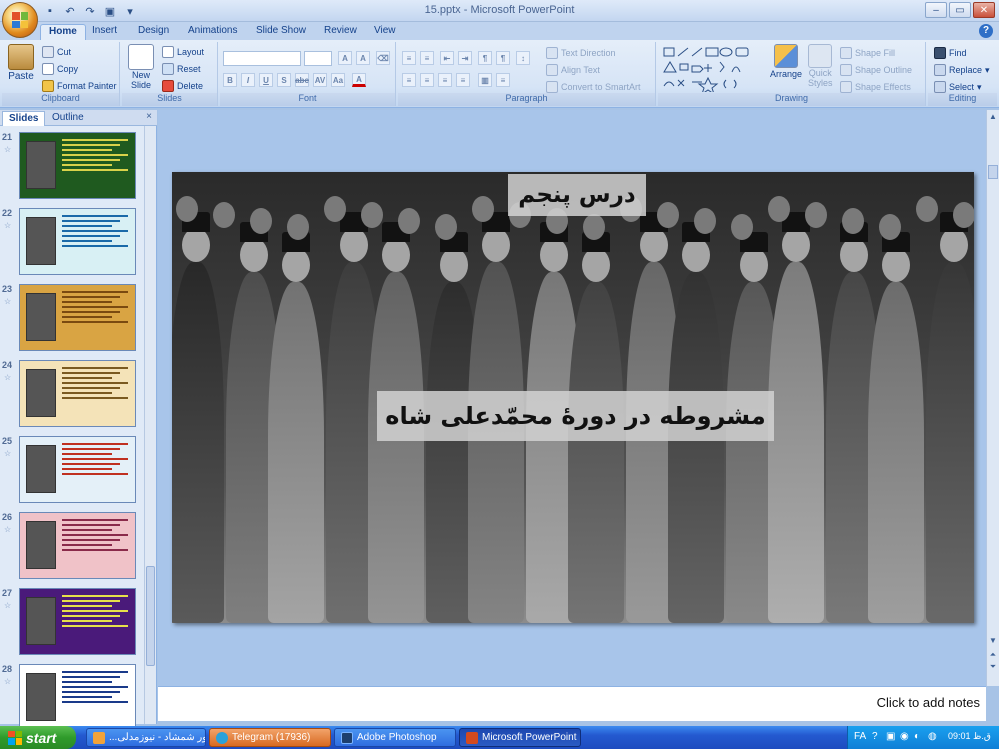 The image size is (999, 749). I want to click on find-button: Find, so click(950, 53).